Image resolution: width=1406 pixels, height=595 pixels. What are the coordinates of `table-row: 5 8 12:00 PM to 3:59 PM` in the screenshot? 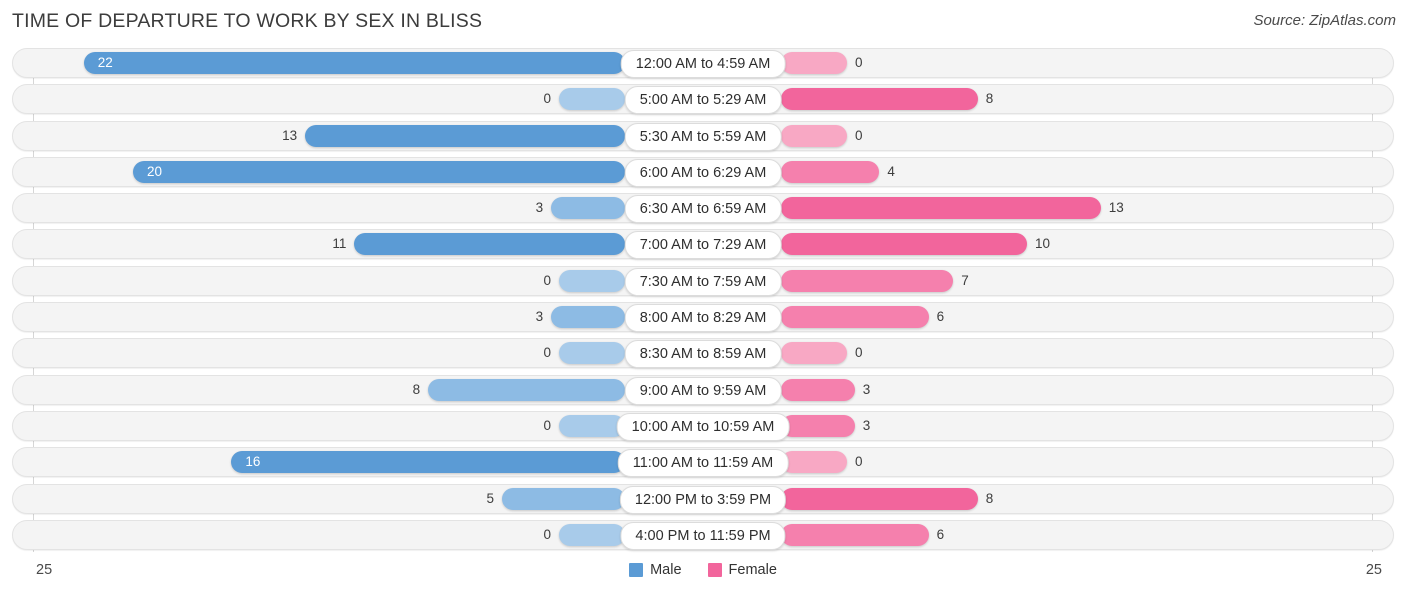 It's located at (703, 498).